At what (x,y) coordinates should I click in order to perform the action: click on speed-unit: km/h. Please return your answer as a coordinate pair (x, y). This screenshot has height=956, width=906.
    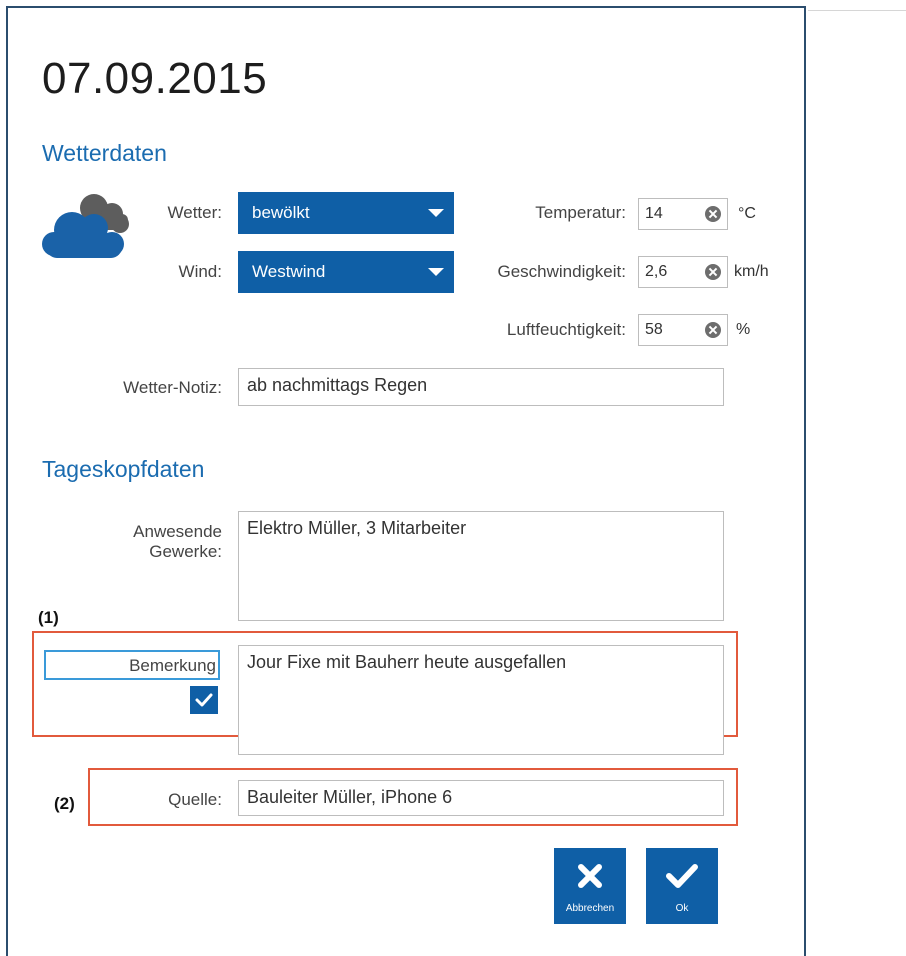
    Looking at the image, I should click on (751, 271).